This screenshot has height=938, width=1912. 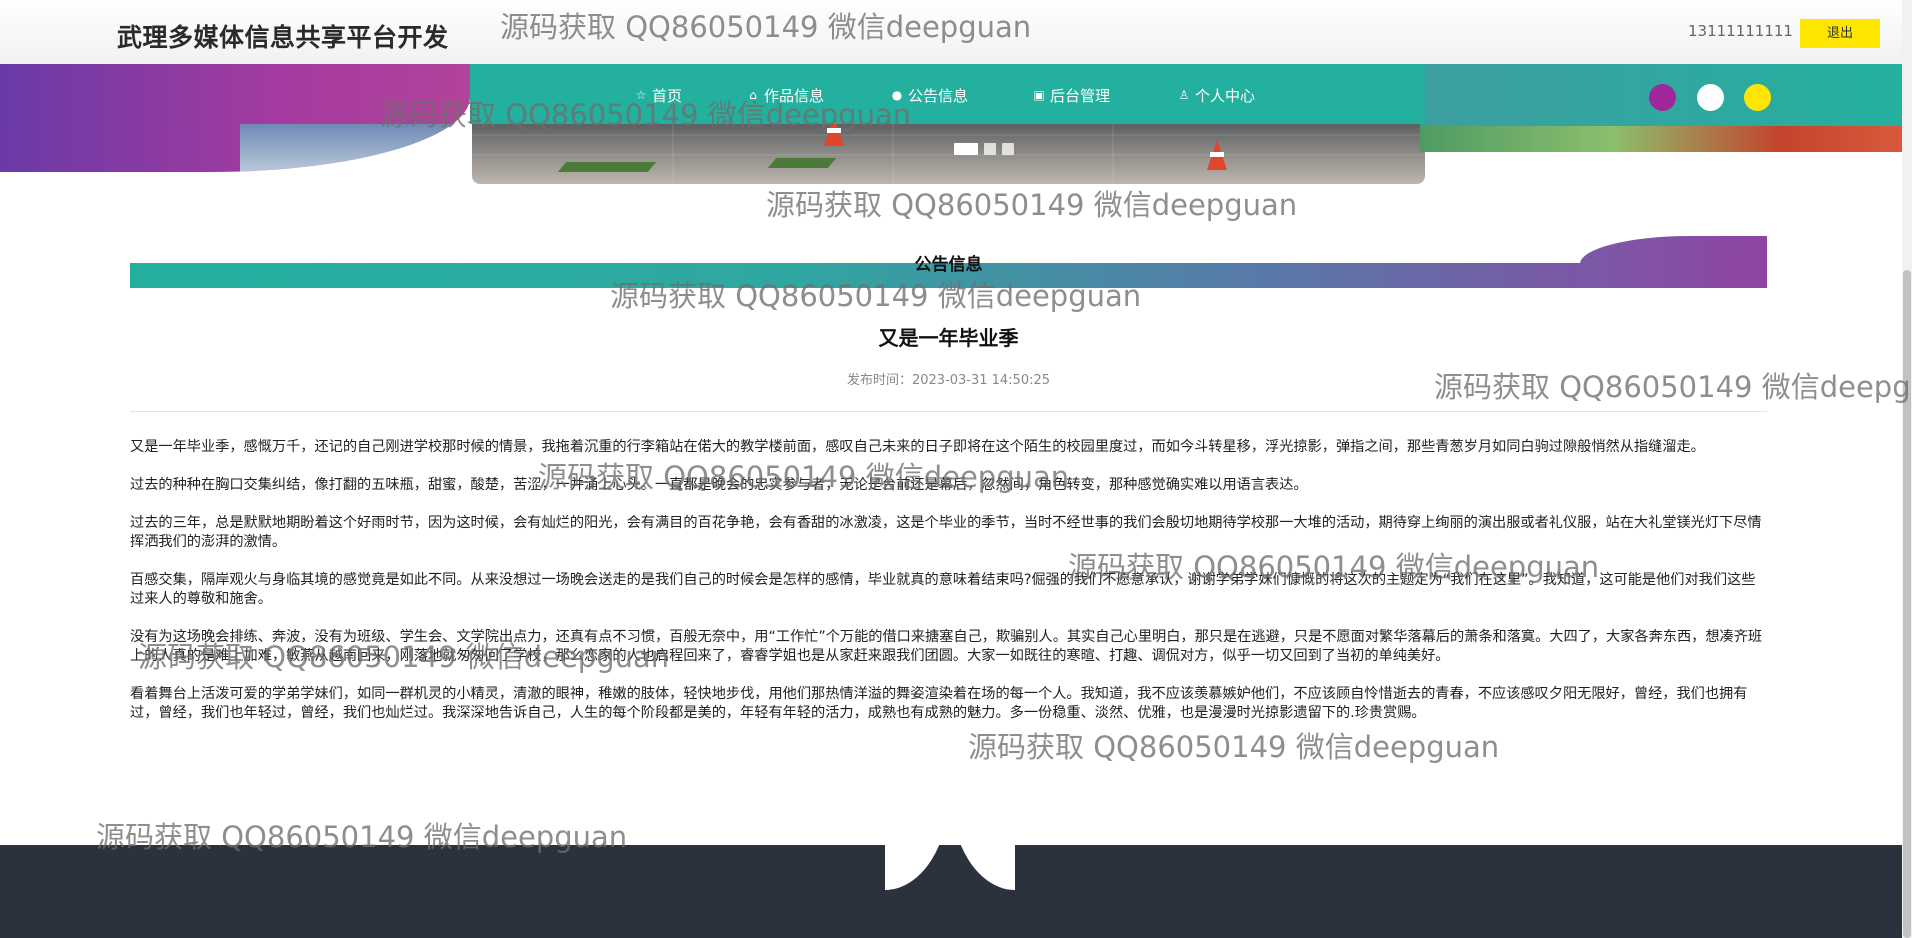 I want to click on nav-item-label: 作品信息, so click(x=794, y=95).